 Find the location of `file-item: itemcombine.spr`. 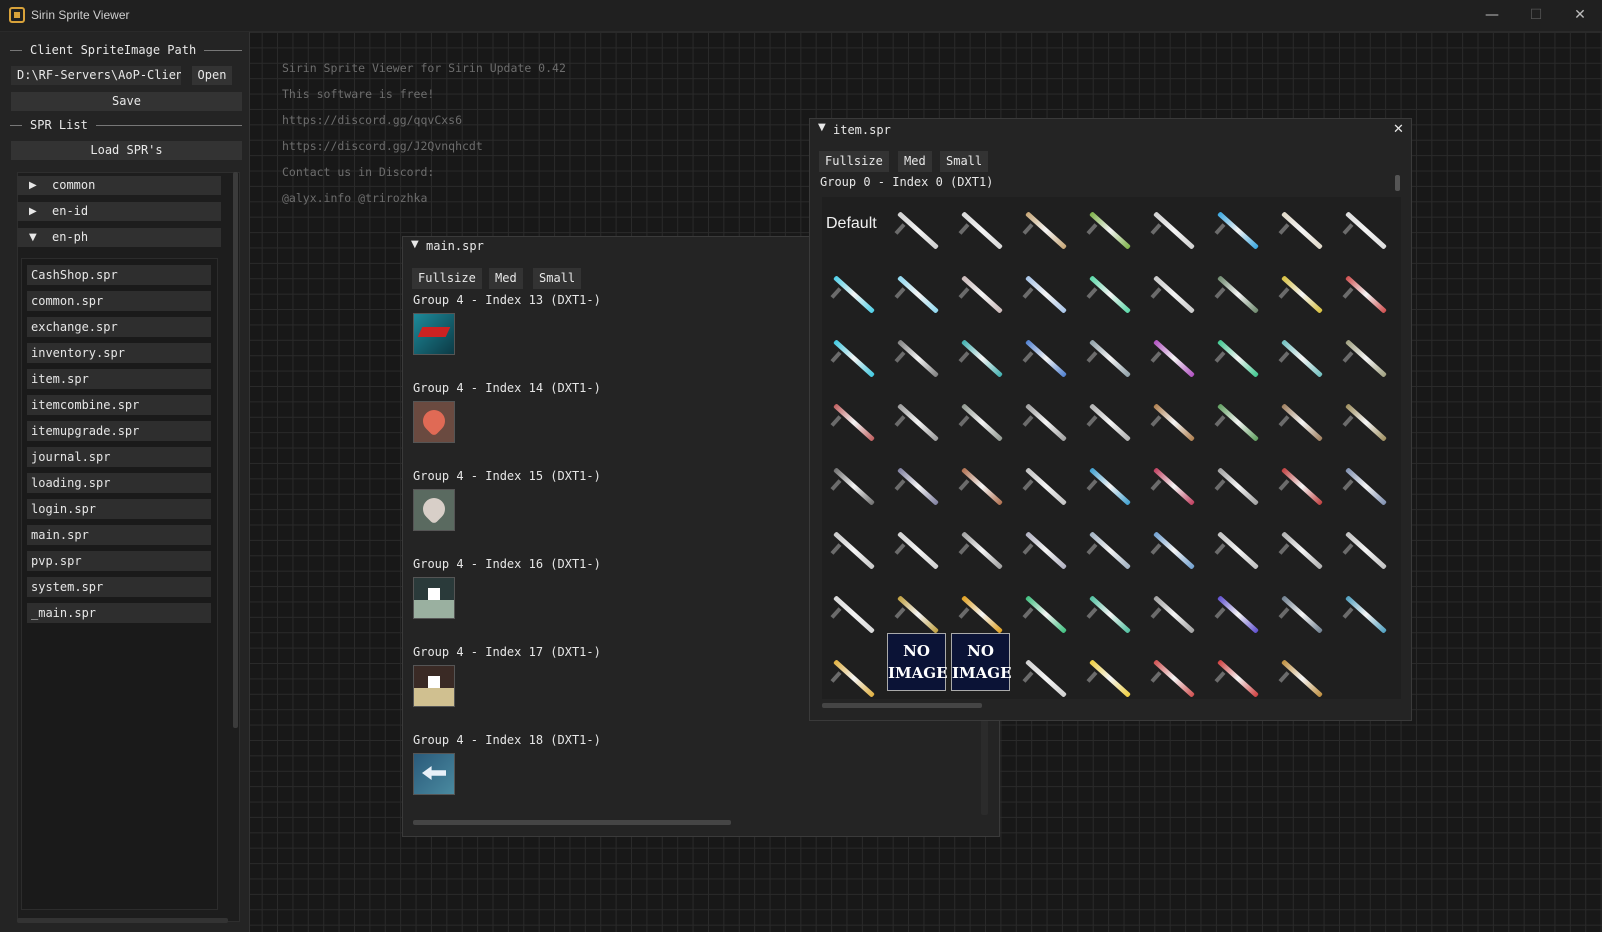

file-item: itemcombine.spr is located at coordinates (119, 405).